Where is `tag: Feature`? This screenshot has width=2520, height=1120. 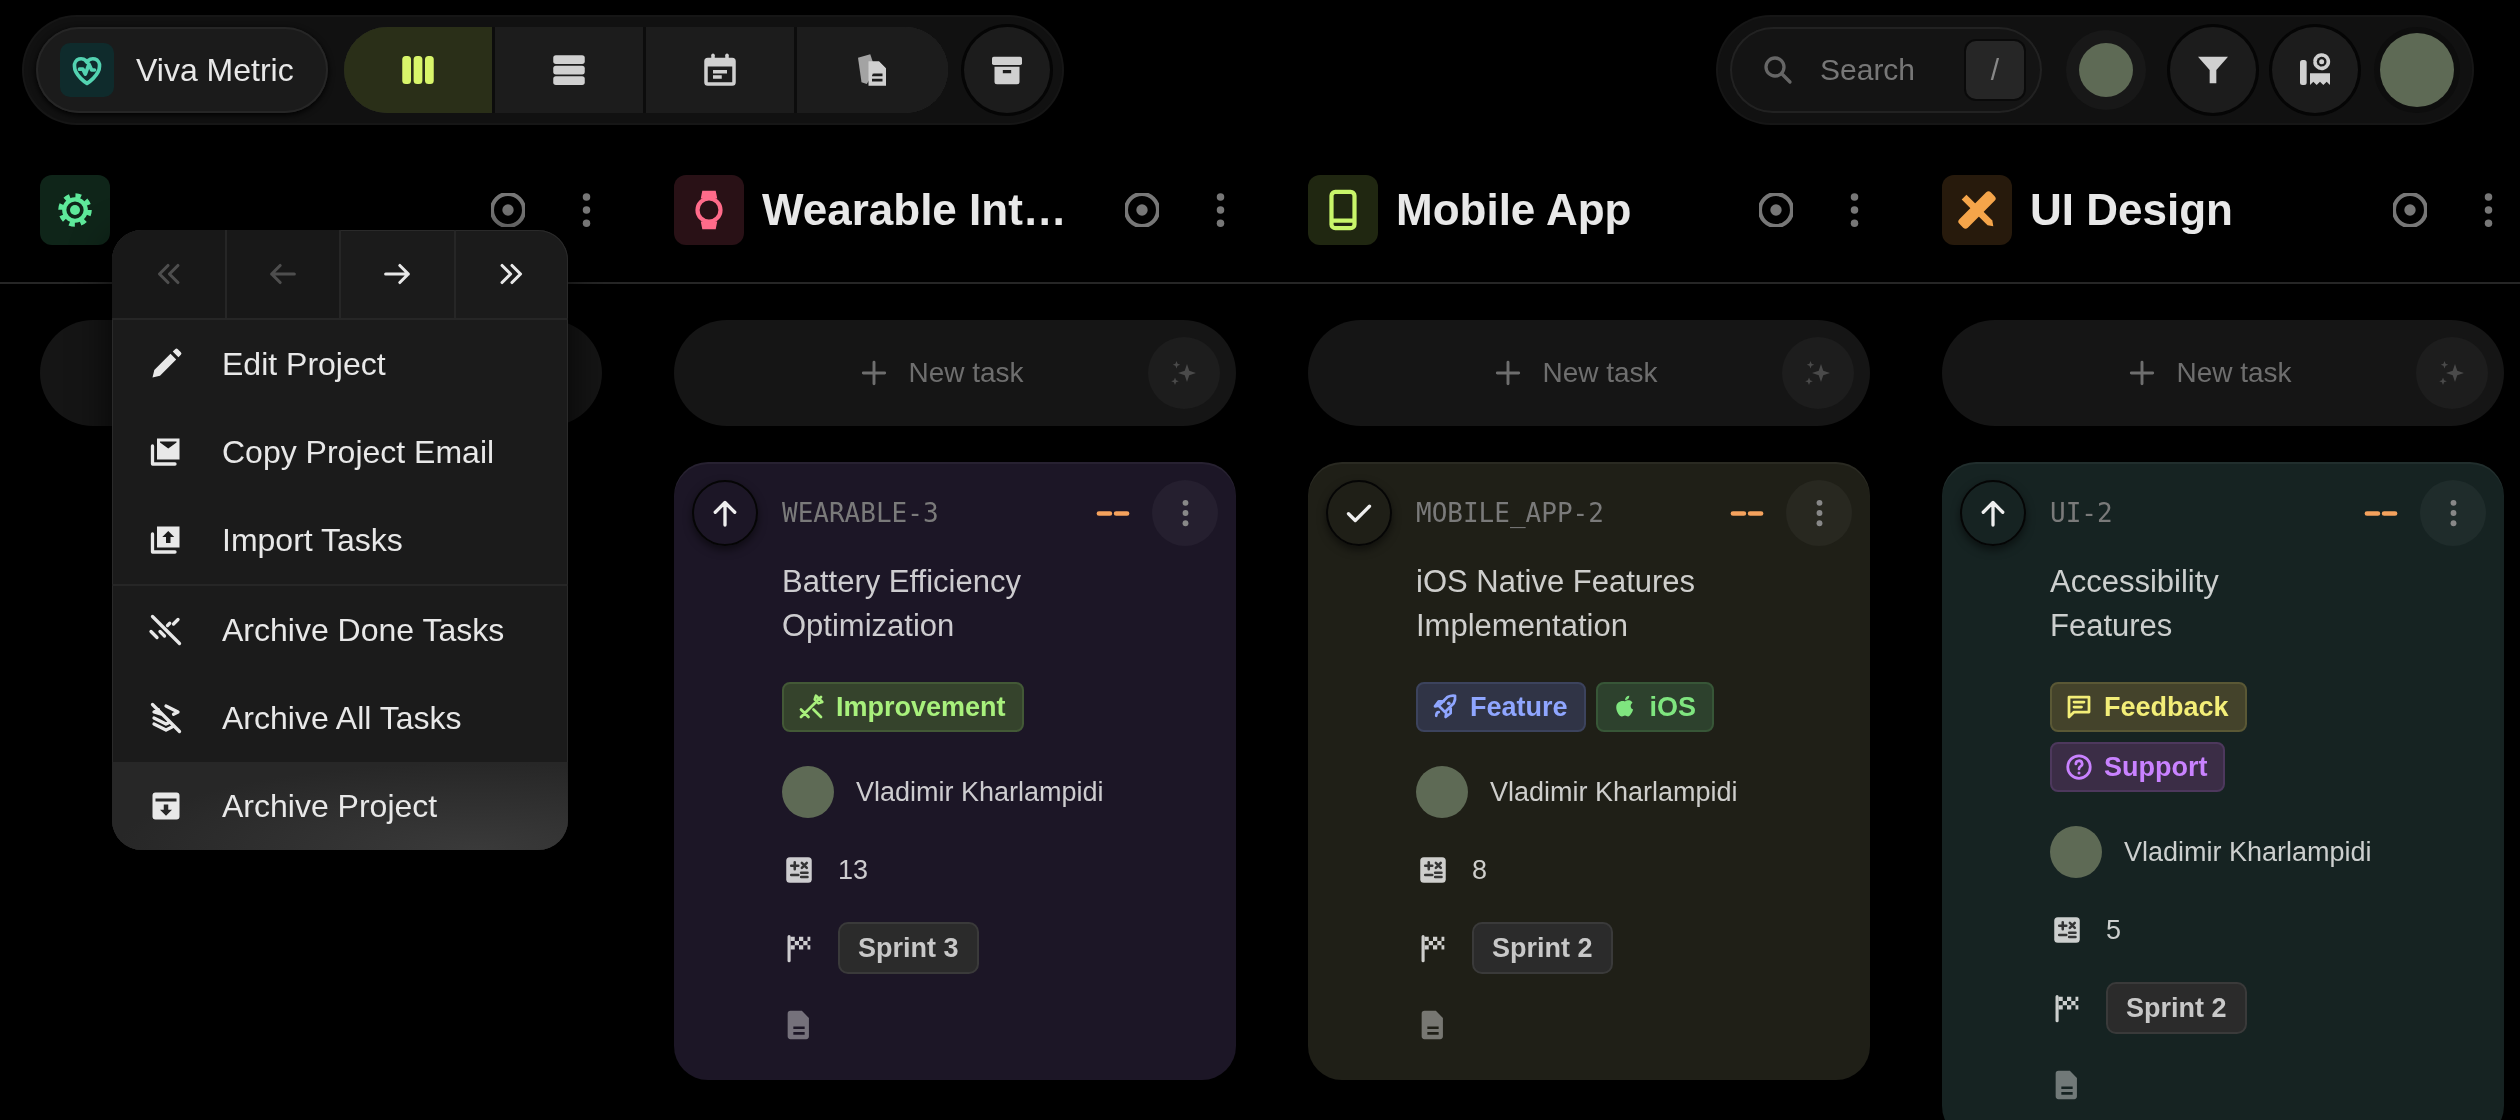
tag: Feature is located at coordinates (1501, 707).